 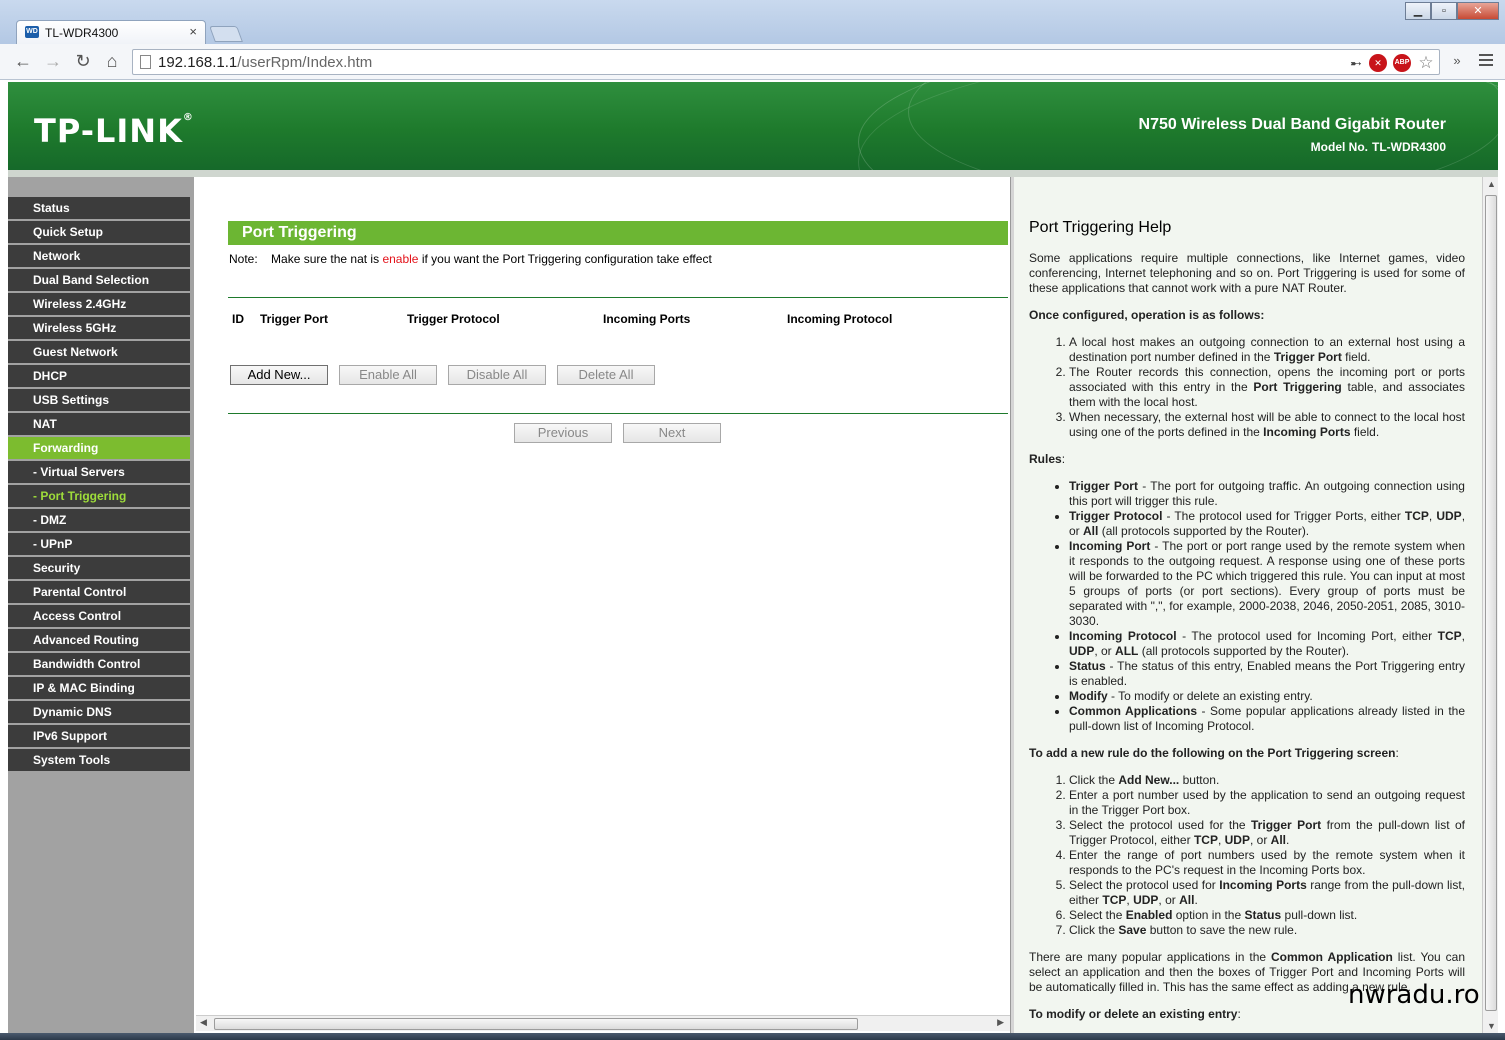 What do you see at coordinates (99, 280) in the screenshot?
I see `sidebar-item-dual-band-selection: Dual Band Selection` at bounding box center [99, 280].